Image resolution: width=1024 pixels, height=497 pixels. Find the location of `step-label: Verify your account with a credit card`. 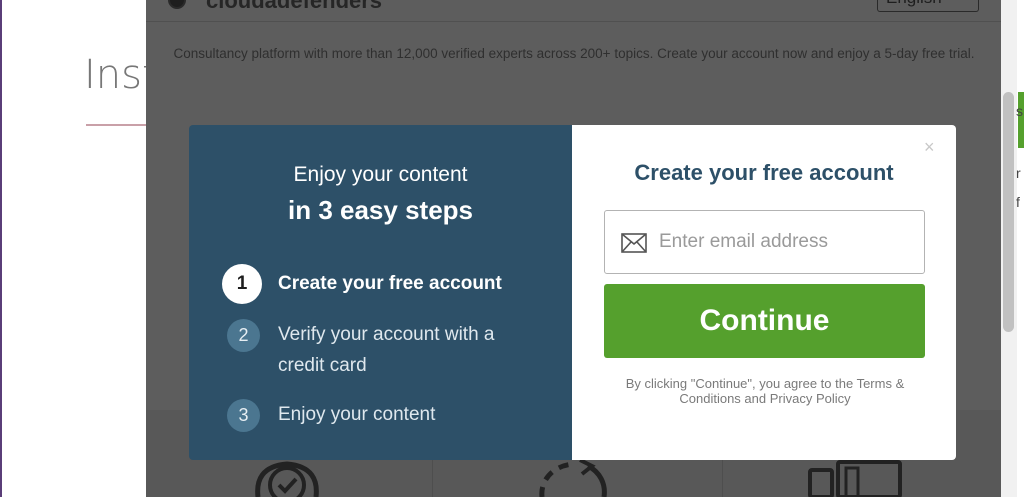

step-label: Verify your account with a credit card is located at coordinates (386, 350).